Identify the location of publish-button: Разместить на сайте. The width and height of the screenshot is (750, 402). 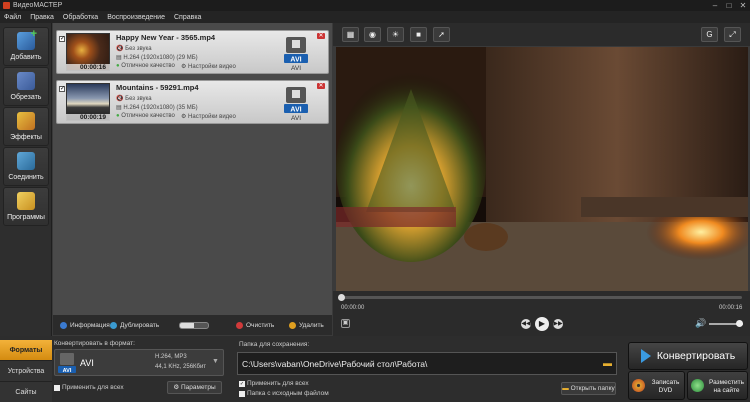
(717, 385).